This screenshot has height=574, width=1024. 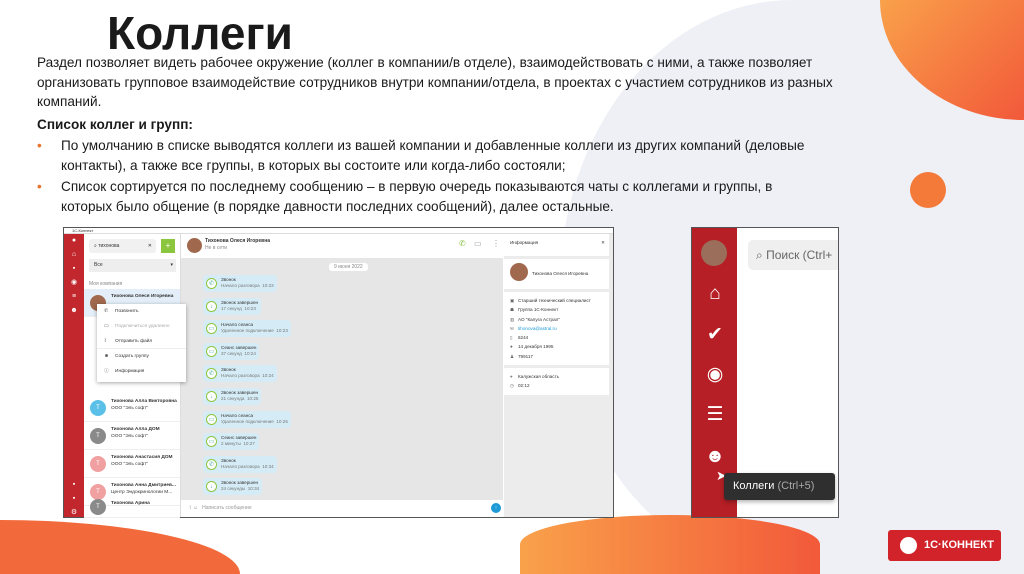 What do you see at coordinates (142, 457) in the screenshot?
I see `contact-name: Тихонова Анастасия ДОМ` at bounding box center [142, 457].